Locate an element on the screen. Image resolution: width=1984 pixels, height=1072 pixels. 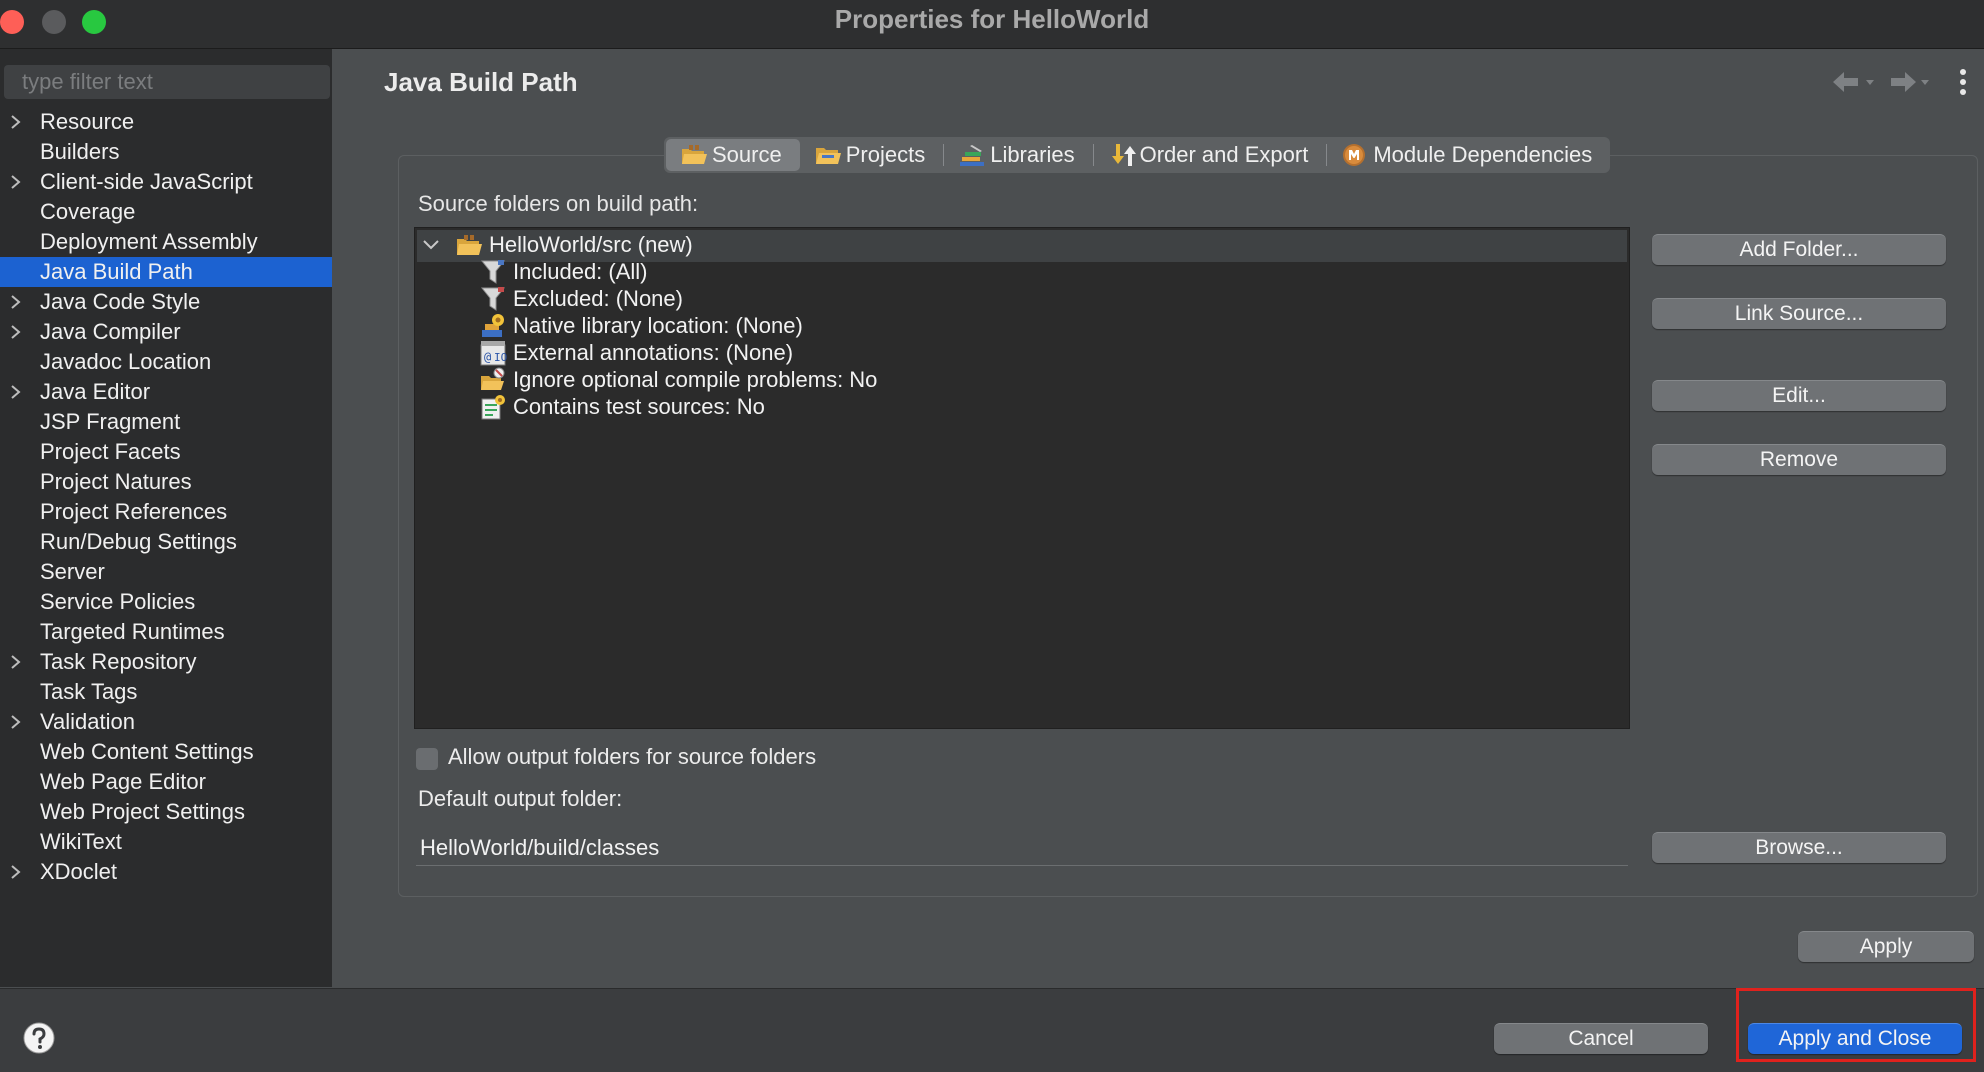
sidebar-item-label: Java Compiler is located at coordinates (110, 331).